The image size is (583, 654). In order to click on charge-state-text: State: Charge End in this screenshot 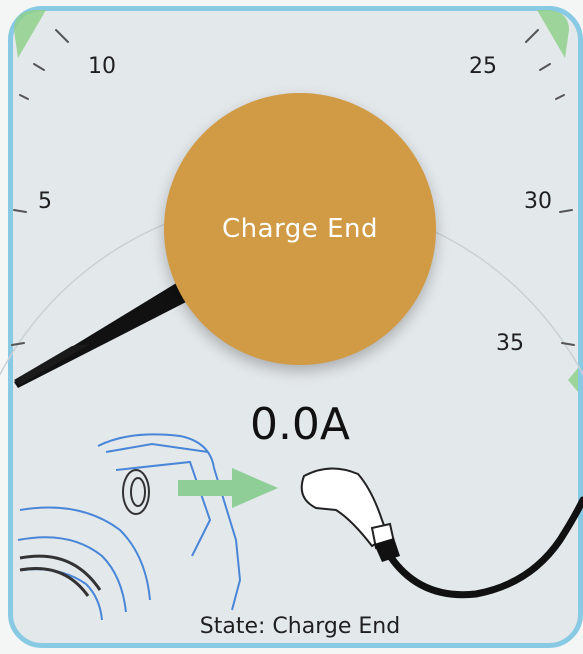, I will do `click(300, 626)`.